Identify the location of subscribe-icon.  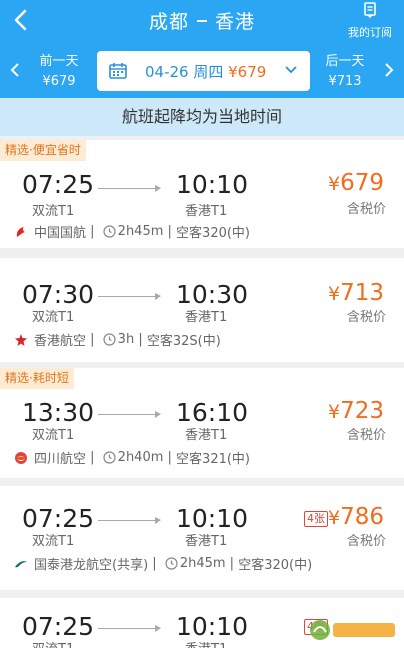
(370, 10).